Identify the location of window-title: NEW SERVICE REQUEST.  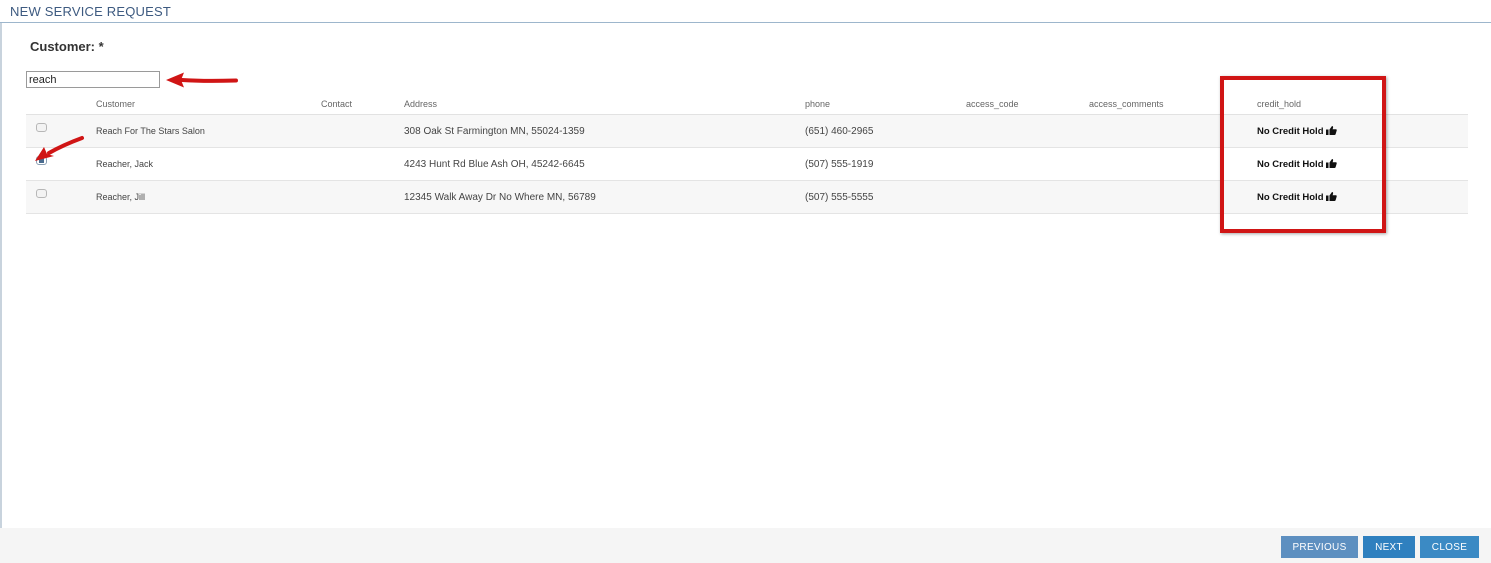
(91, 11).